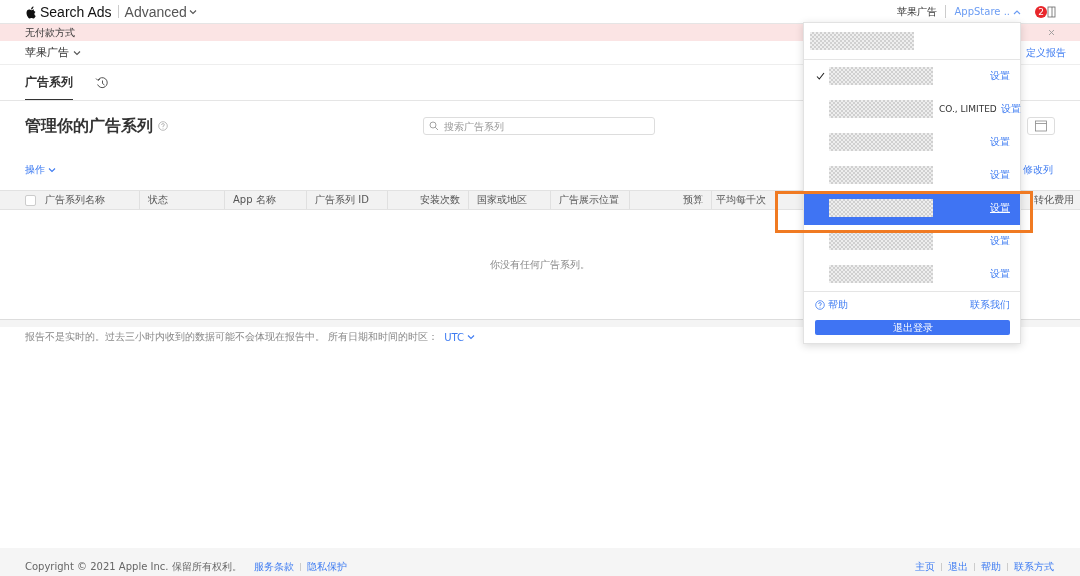 This screenshot has width=1080, height=576. Describe the element at coordinates (160, 11) in the screenshot. I see `product-menu: Advanced` at that location.